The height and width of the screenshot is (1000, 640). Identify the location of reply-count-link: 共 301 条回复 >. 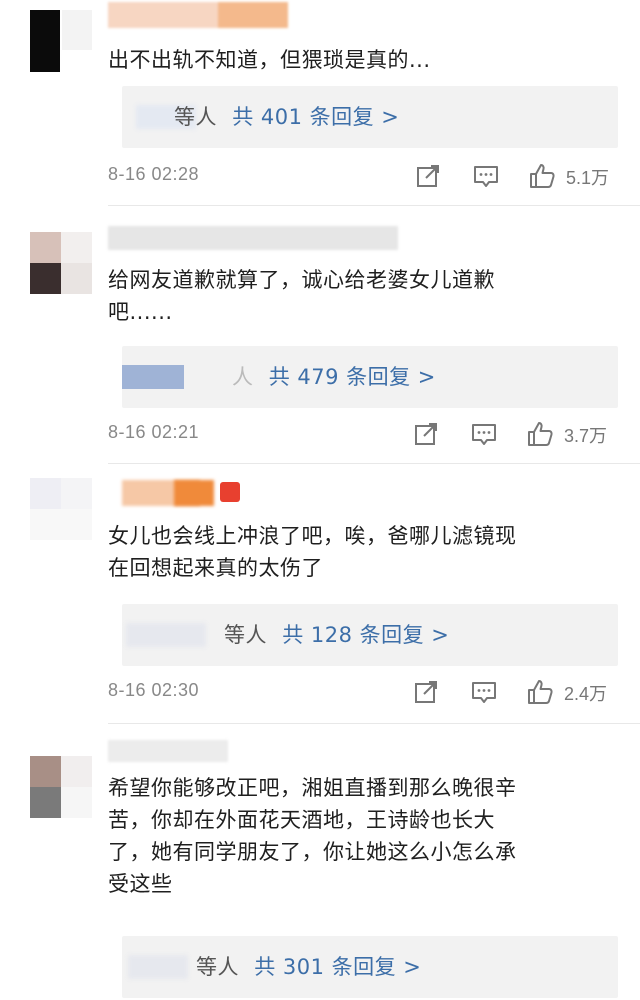
(337, 967).